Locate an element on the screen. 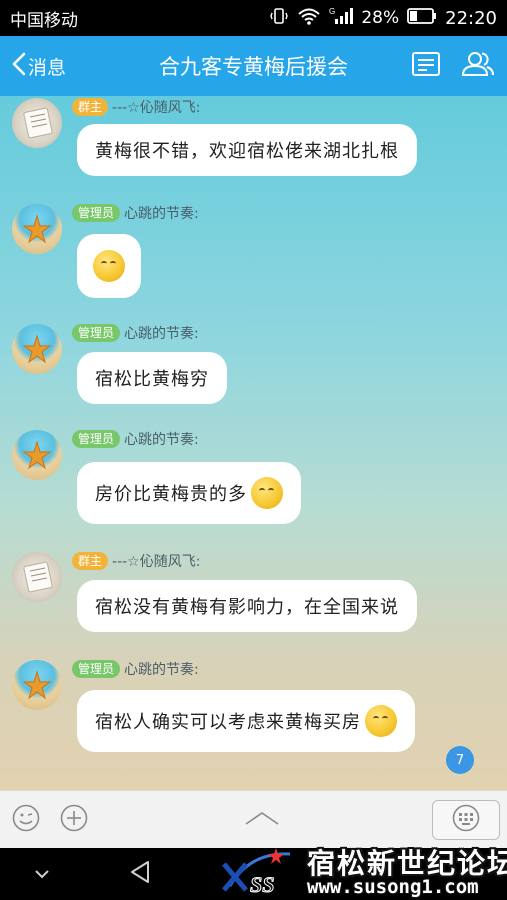 The image size is (507, 900). keyboard-icon is located at coordinates (466, 820).